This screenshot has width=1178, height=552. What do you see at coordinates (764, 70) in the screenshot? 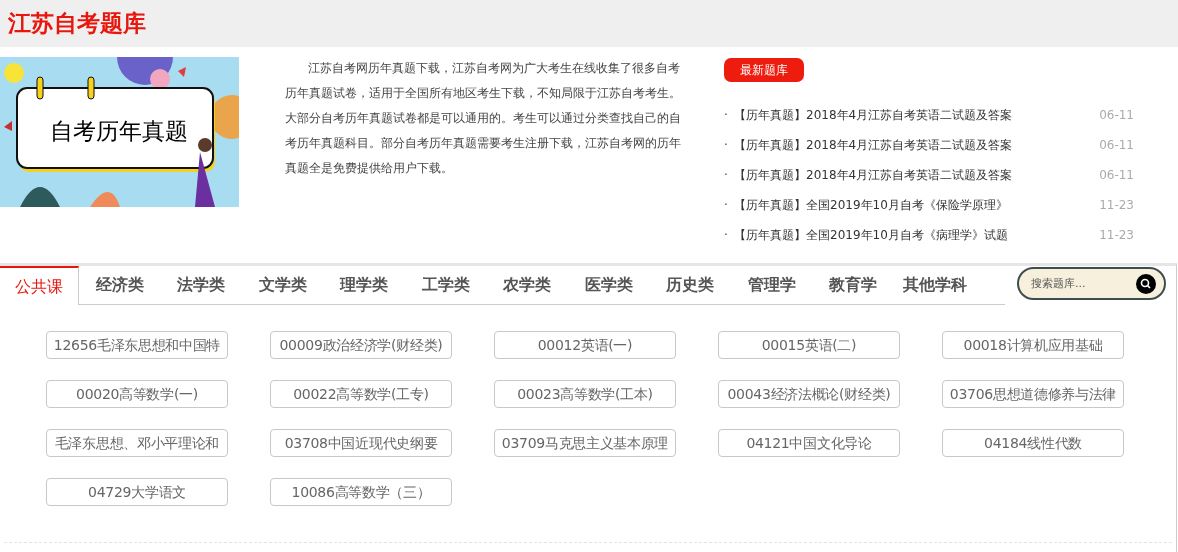
I see `latest-badge: 最新题库` at bounding box center [764, 70].